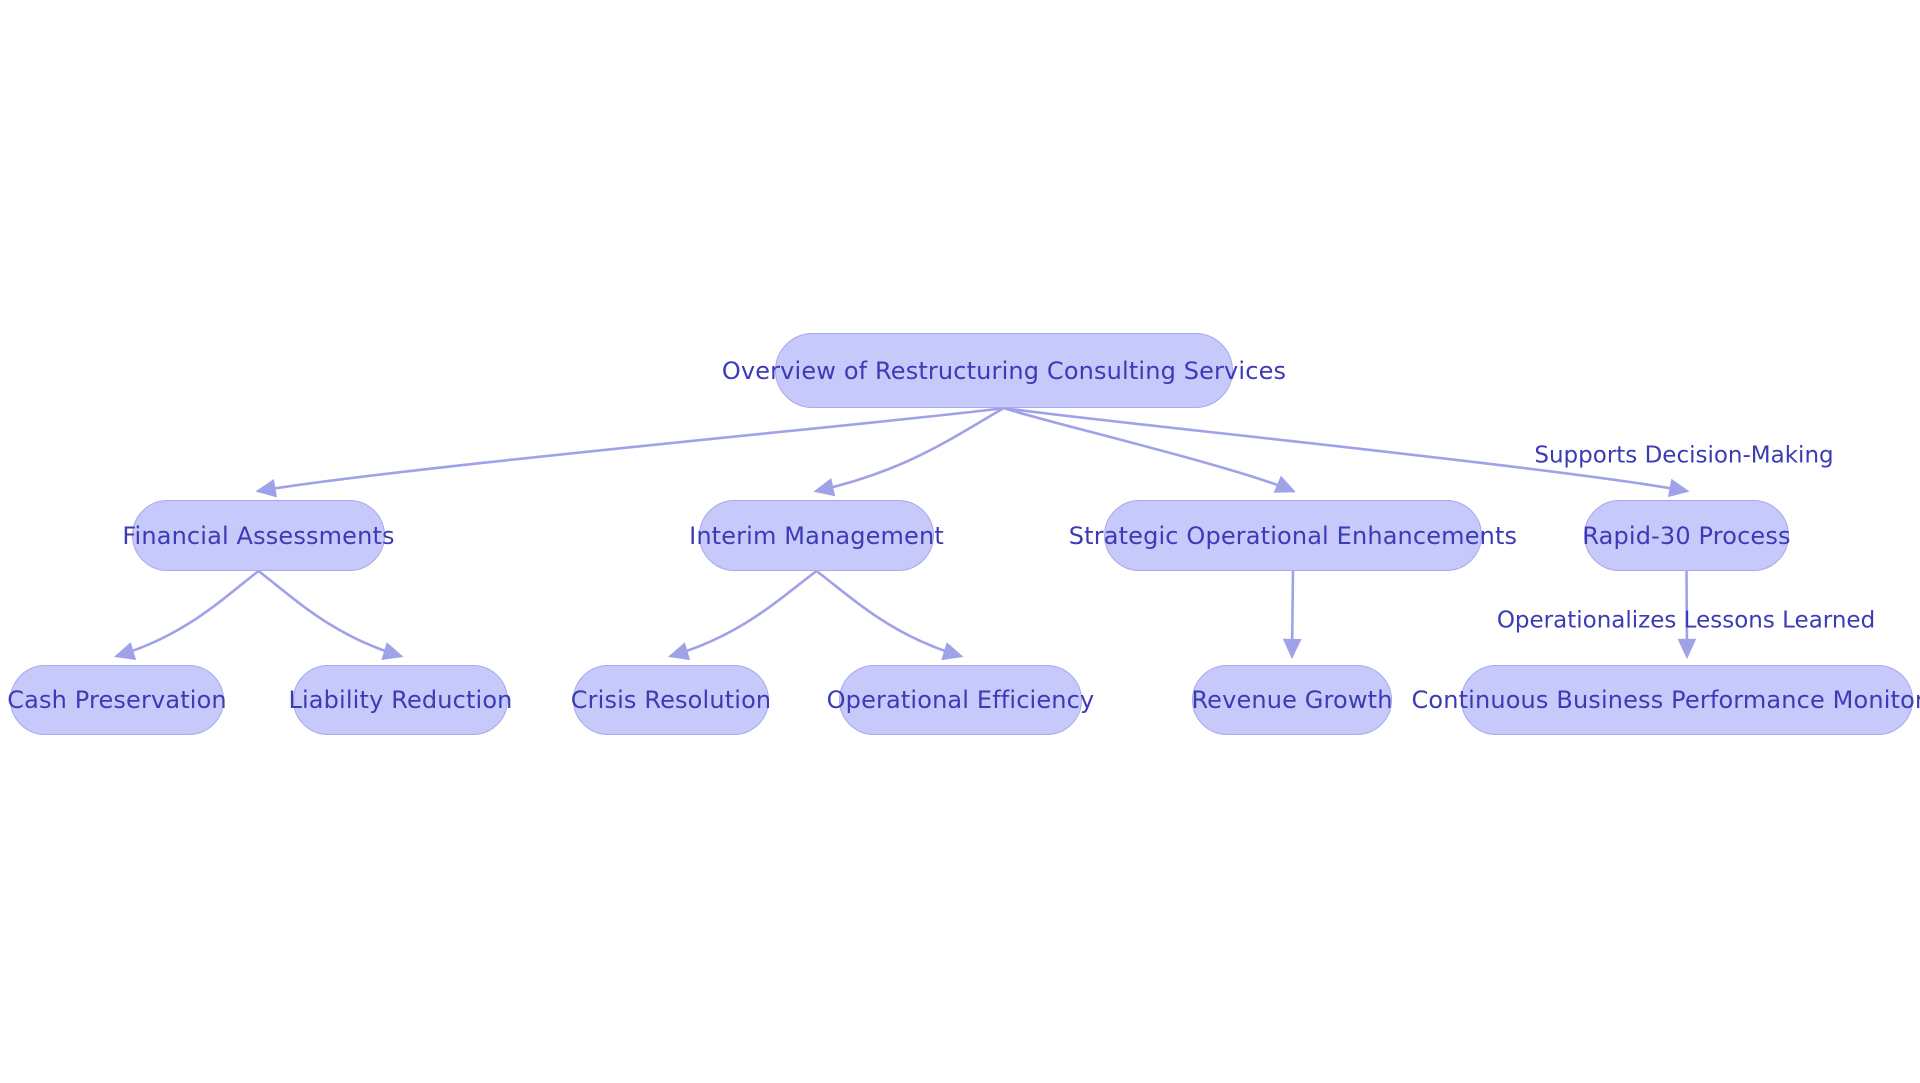  I want to click on node-crisis: Crisis Resolution, so click(671, 700).